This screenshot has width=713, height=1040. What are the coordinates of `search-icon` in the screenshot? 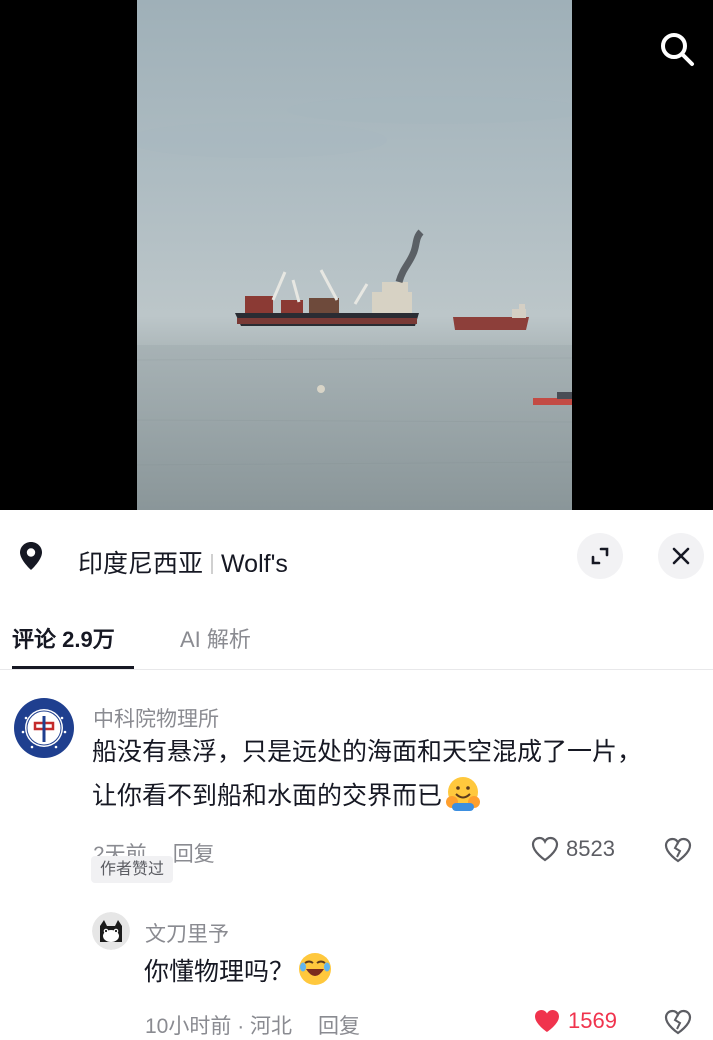 It's located at (677, 49).